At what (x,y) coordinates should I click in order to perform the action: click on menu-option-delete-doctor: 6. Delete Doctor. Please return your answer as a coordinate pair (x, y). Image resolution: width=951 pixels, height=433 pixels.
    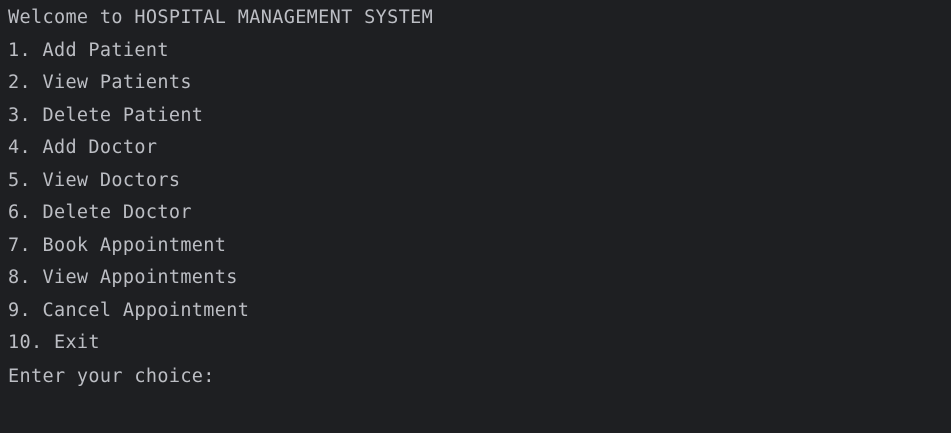
    Looking at the image, I should click on (100, 212).